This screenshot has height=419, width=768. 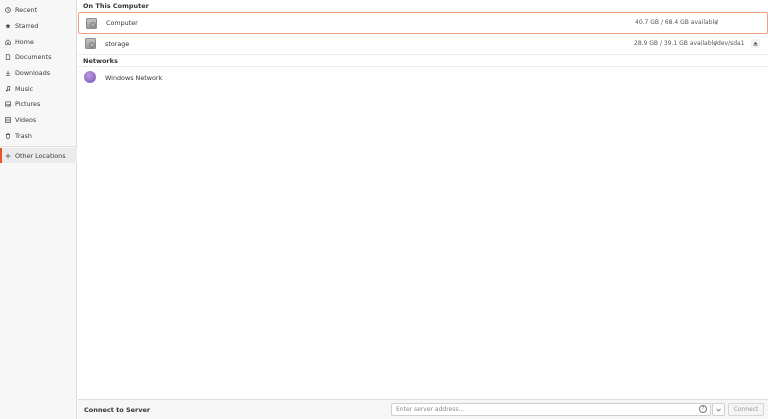 I want to click on home-icon, so click(x=8, y=41).